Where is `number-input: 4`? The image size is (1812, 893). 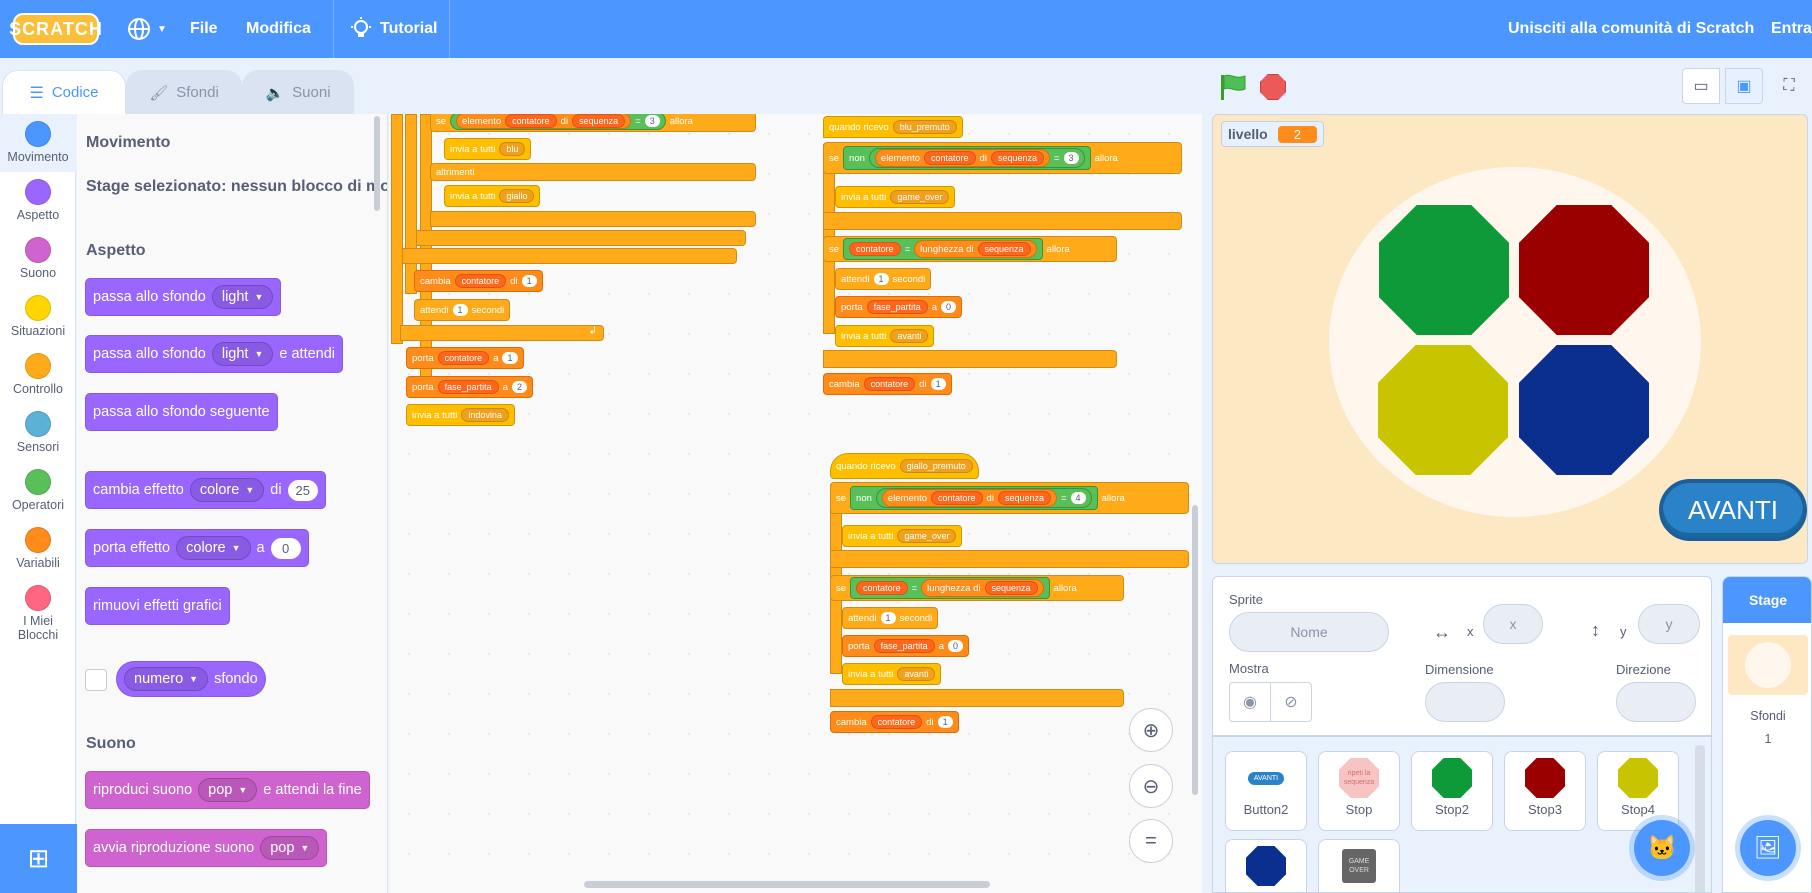
number-input: 4 is located at coordinates (1078, 498).